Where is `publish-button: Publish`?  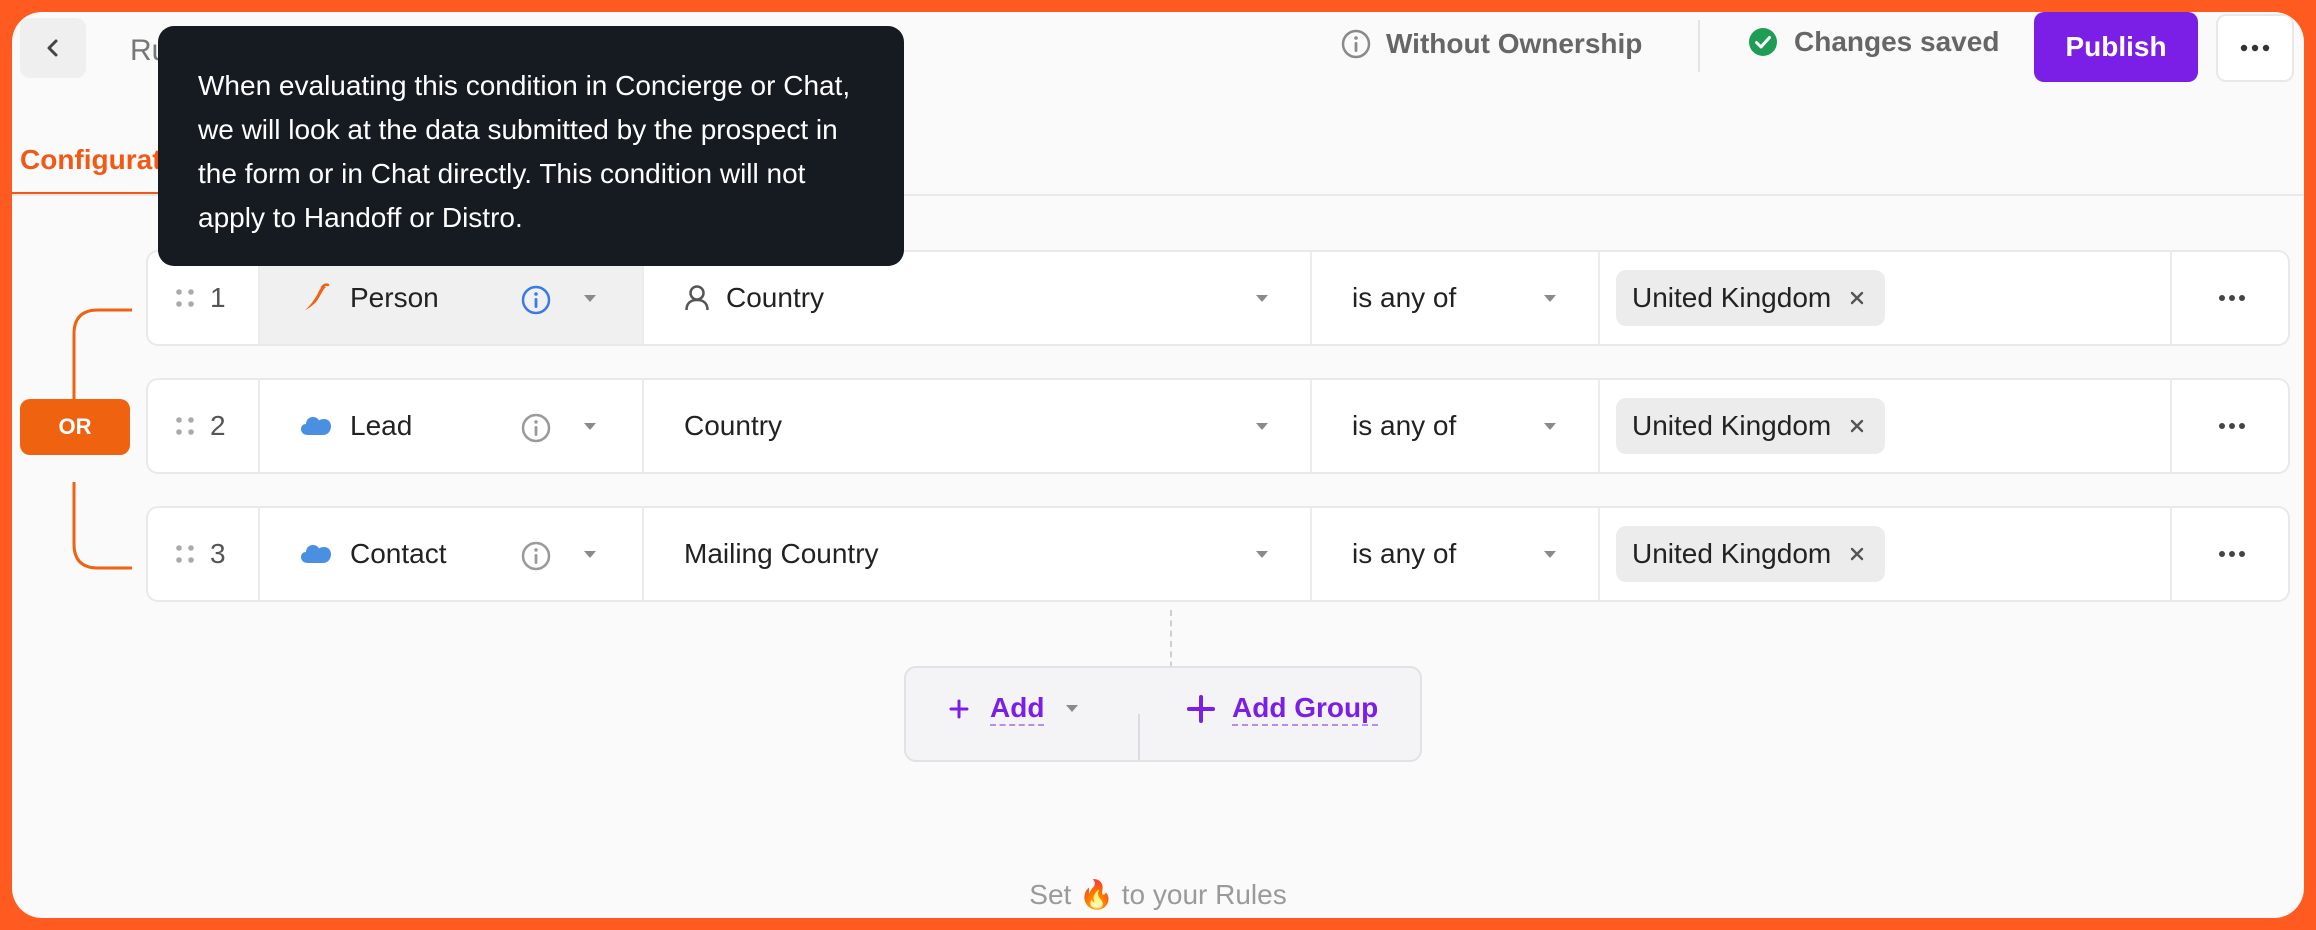
publish-button: Publish is located at coordinates (2116, 47).